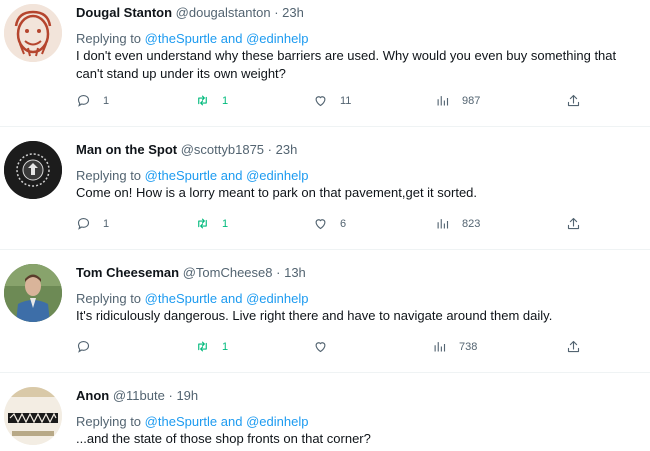 This screenshot has height=451, width=650. Describe the element at coordinates (457, 100) in the screenshot. I see `views-button: 987` at that location.